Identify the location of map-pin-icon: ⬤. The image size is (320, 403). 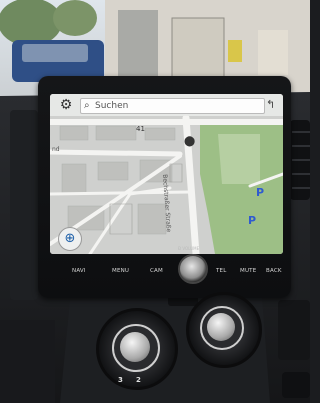
(190, 141).